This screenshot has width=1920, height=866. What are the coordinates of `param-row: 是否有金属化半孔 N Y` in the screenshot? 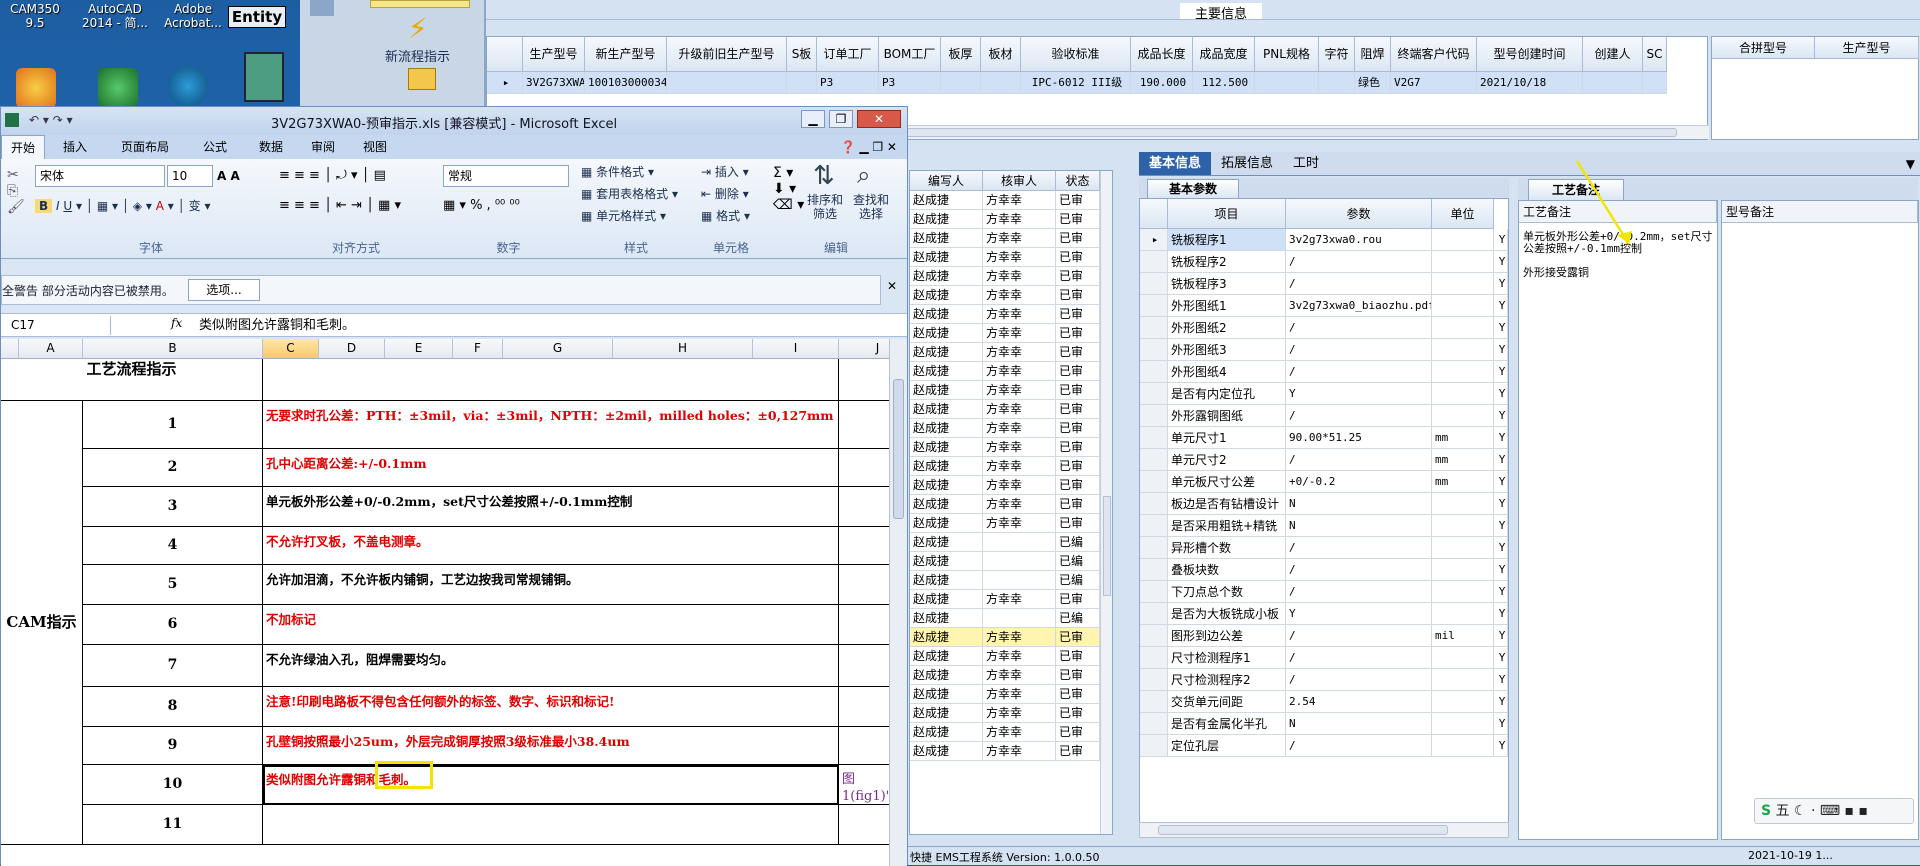 It's located at (1324, 724).